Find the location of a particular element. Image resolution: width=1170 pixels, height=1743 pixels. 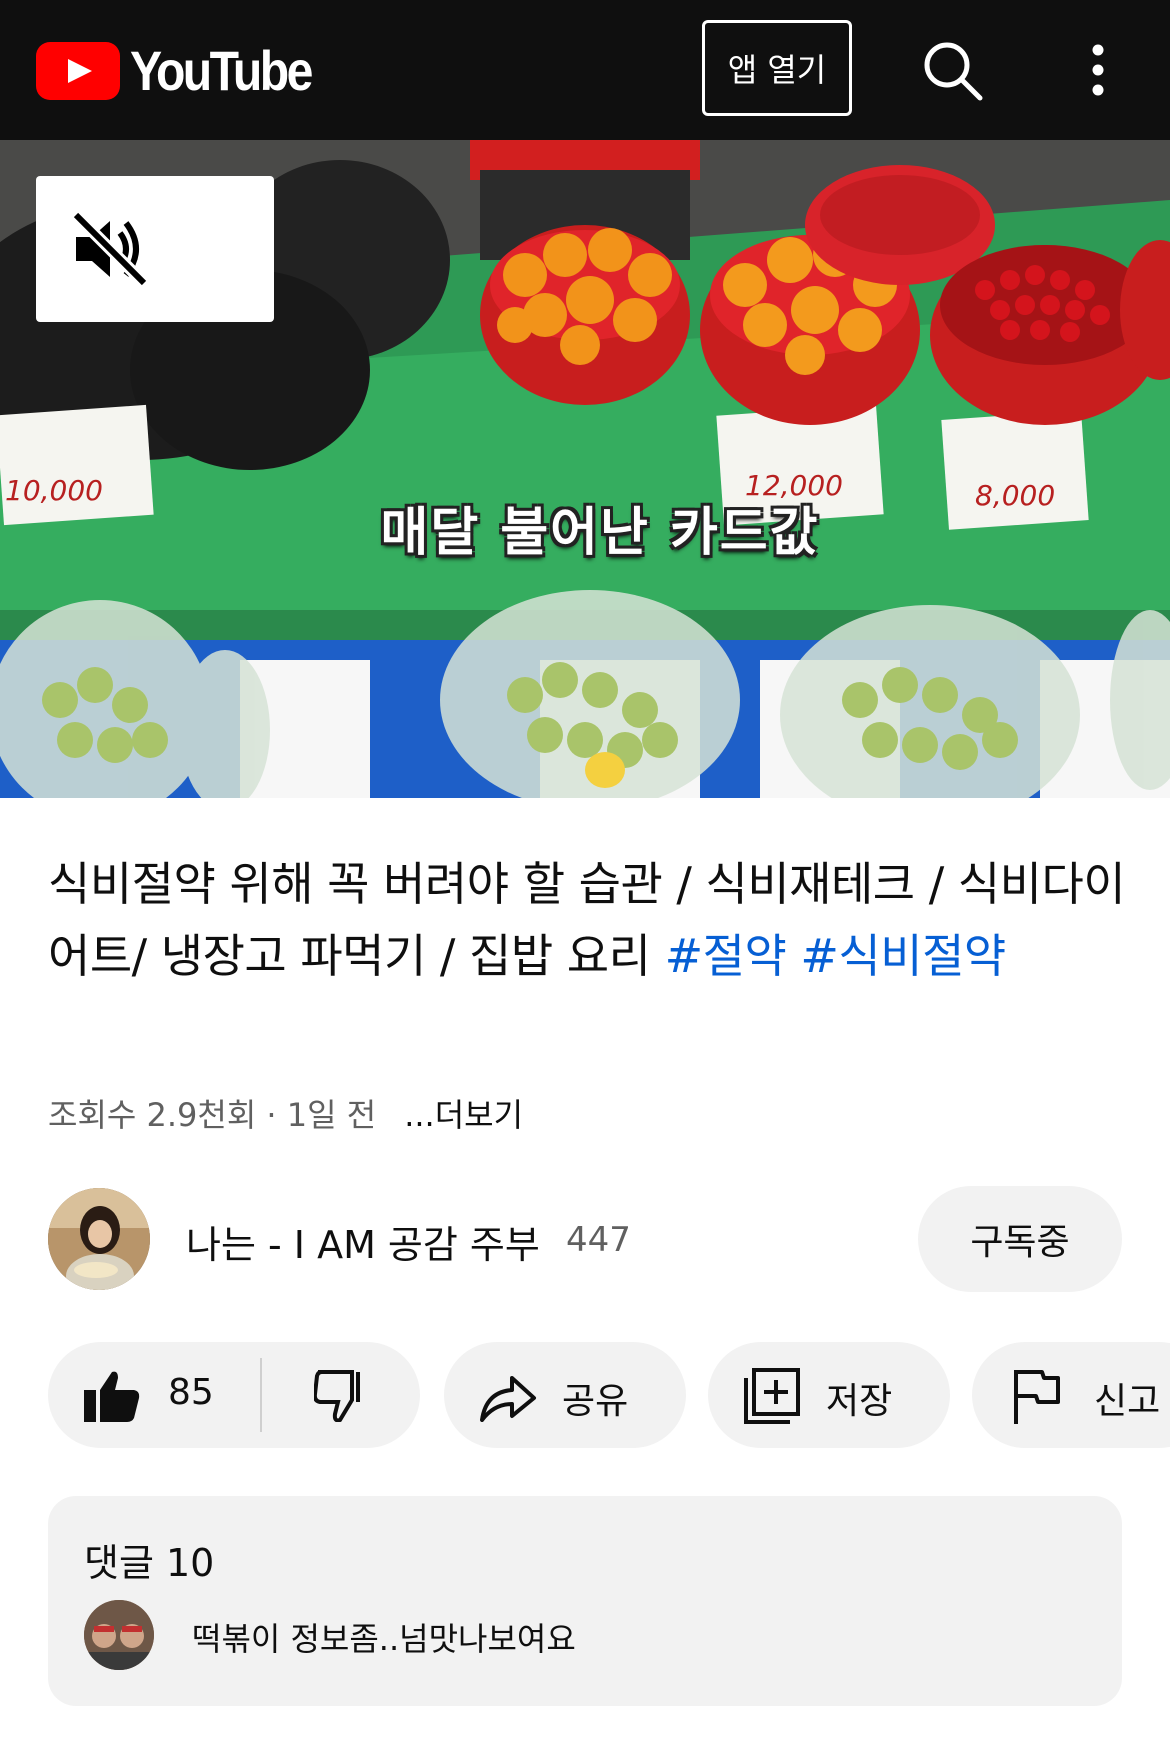

search-icon is located at coordinates (953, 71).